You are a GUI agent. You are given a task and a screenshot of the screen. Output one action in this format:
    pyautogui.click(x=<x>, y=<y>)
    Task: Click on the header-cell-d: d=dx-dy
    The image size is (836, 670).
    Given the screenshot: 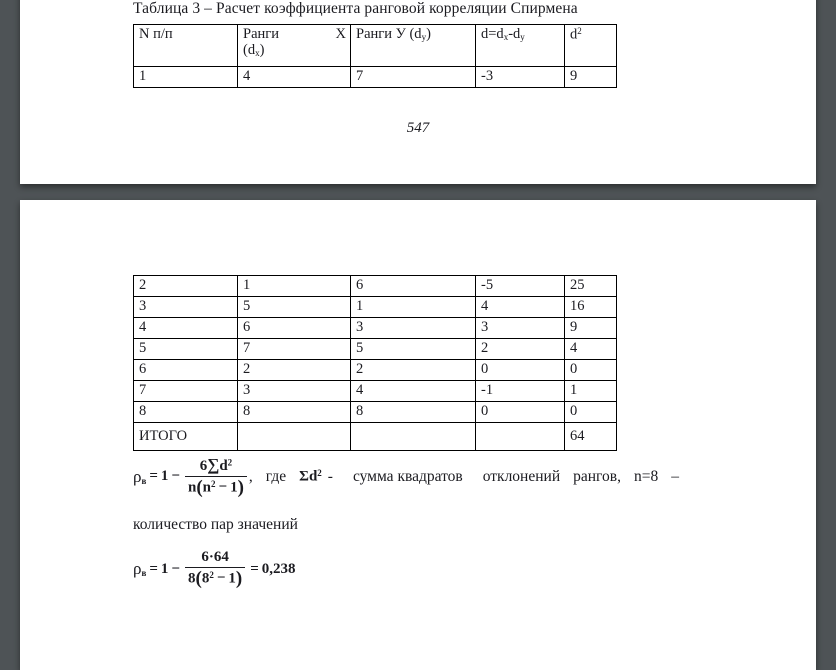 What is the action you would take?
    pyautogui.click(x=520, y=45)
    